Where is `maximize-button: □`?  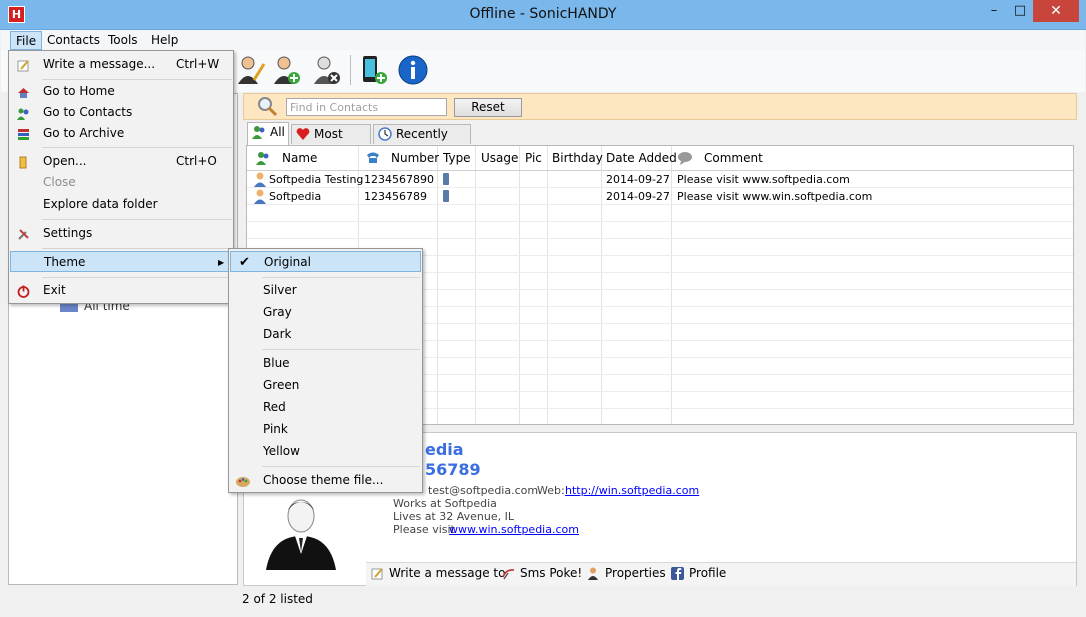 maximize-button: □ is located at coordinates (1020, 11).